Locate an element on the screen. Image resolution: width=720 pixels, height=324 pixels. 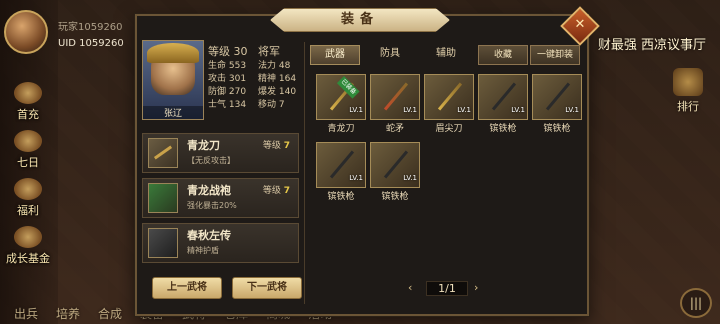
bottom-item-train: 培养 is located at coordinates (68, 313).